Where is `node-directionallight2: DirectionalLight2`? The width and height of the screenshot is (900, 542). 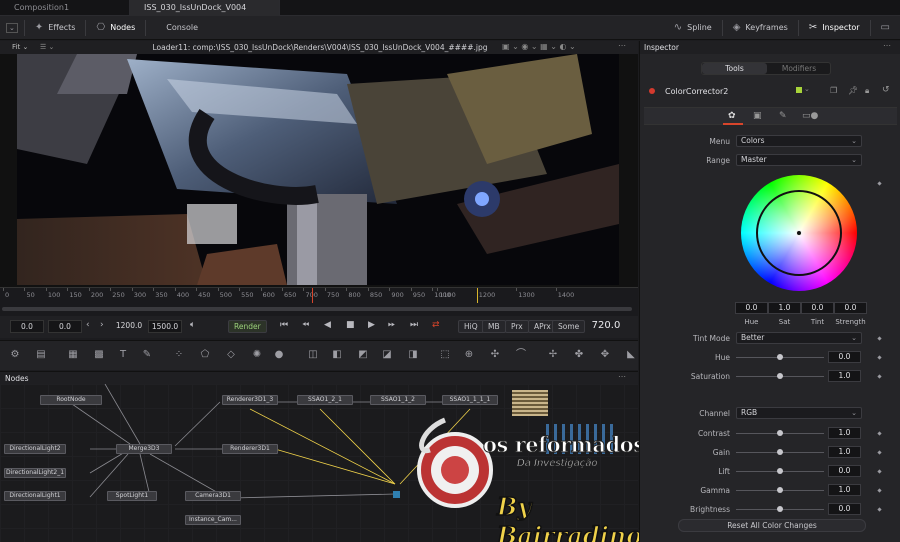 node-directionallight2: DirectionalLight2 is located at coordinates (35, 449).